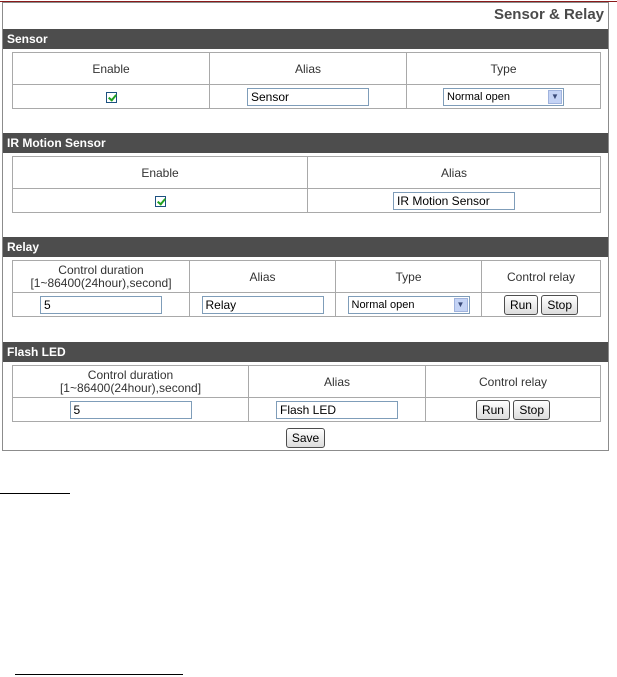 Image resolution: width=617 pixels, height=677 pixels. What do you see at coordinates (503, 68) in the screenshot?
I see `sensor-type-header: Type` at bounding box center [503, 68].